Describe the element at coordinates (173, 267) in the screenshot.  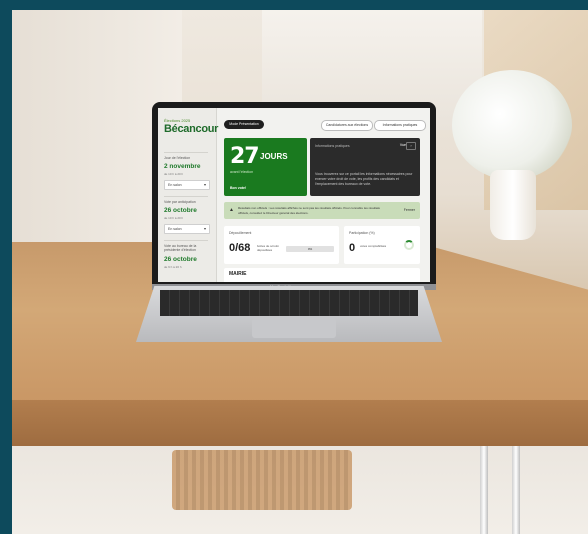
I see `sidebar-sub: de 9 h à 20 h` at that location.